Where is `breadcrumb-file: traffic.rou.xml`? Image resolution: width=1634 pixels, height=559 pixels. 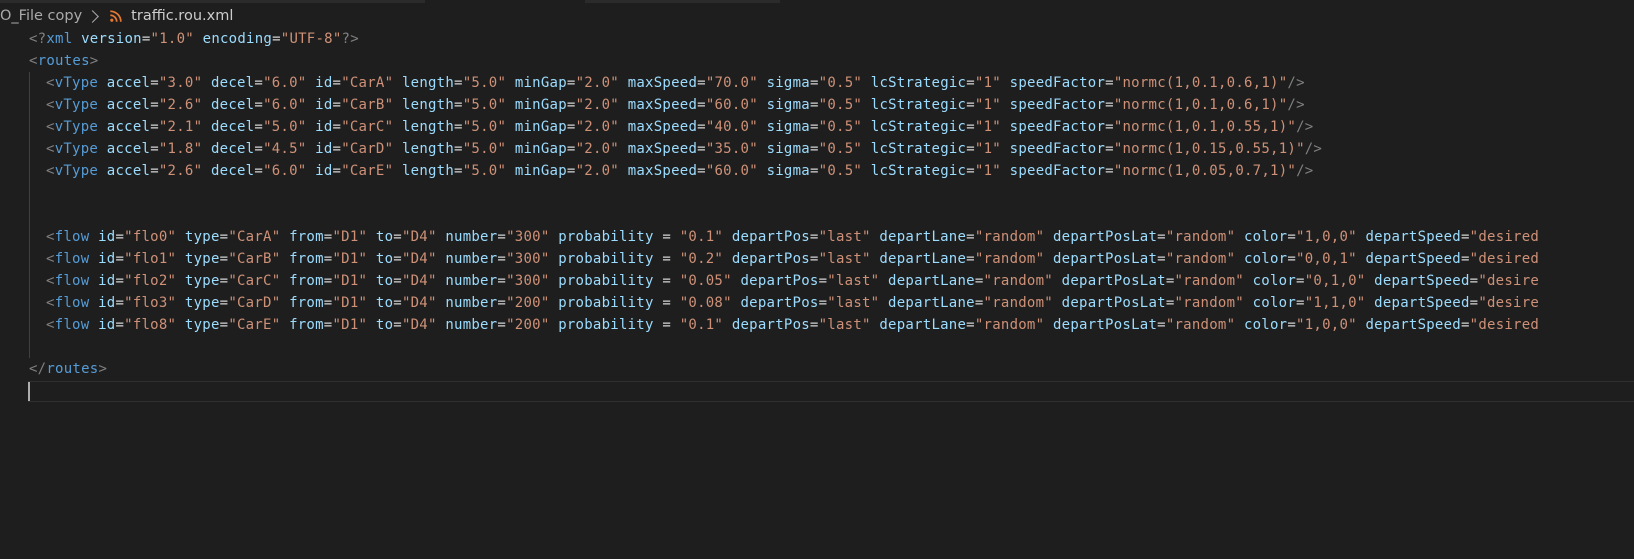
breadcrumb-file: traffic.rou.xml is located at coordinates (182, 16).